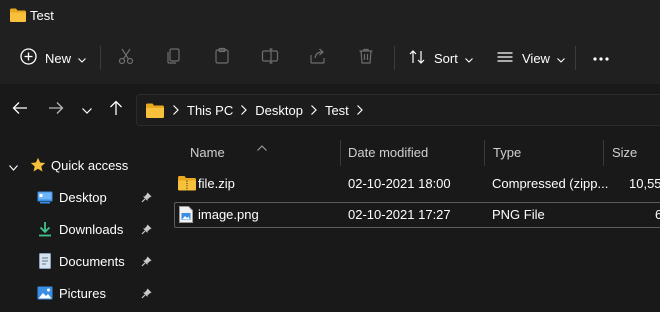  I want to click on column-header-label: Size, so click(625, 152).